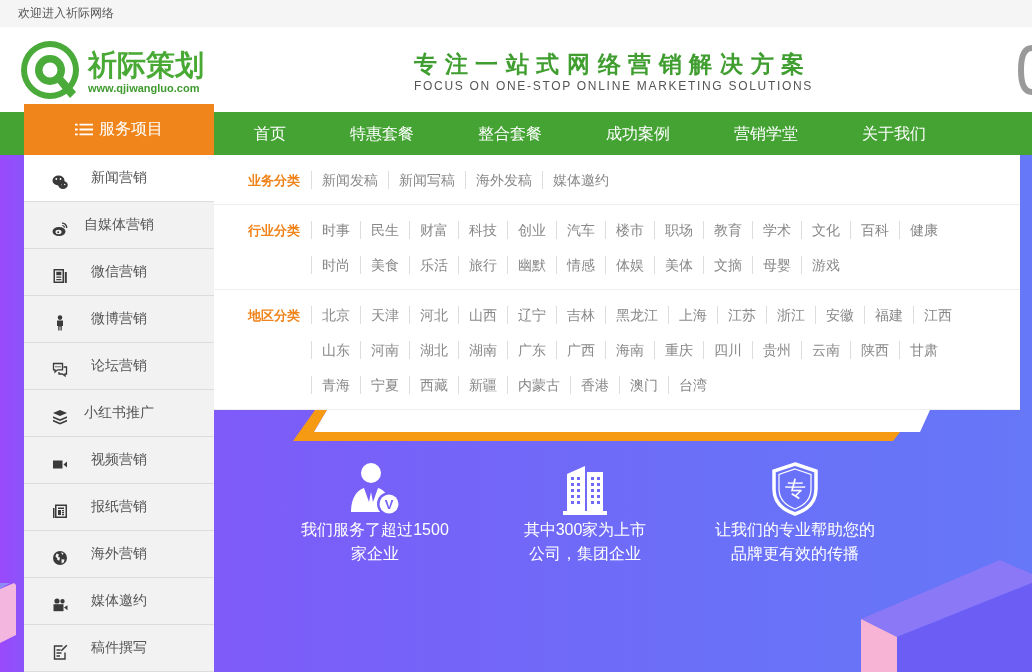 The image size is (1032, 672). Describe the element at coordinates (678, 230) in the screenshot. I see `tag-link: 职场` at that location.